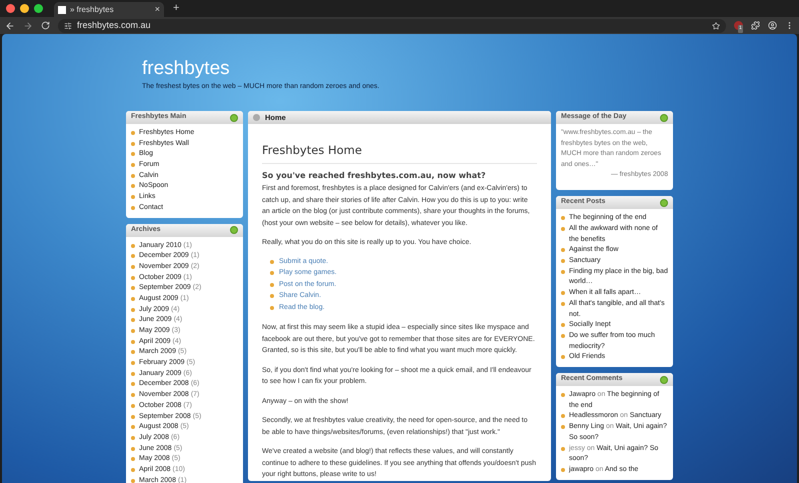 Image resolution: width=799 pixels, height=483 pixels. Describe the element at coordinates (24, 8) in the screenshot. I see `minimize-window-icon` at that location.